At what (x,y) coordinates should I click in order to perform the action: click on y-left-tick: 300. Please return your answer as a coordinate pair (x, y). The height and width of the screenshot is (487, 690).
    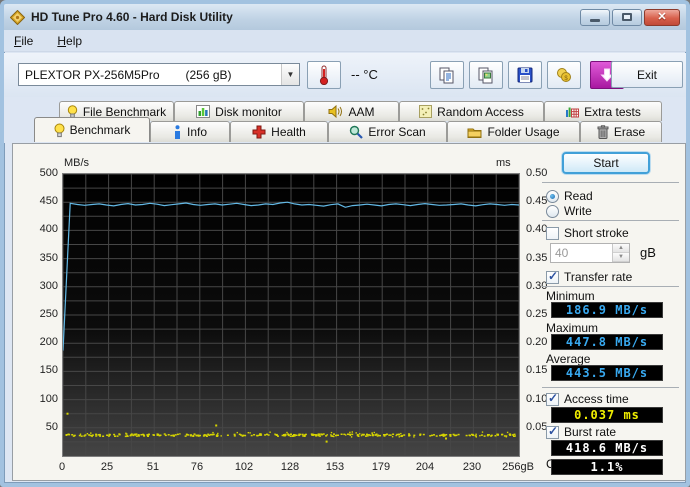
    Looking at the image, I should click on (48, 286).